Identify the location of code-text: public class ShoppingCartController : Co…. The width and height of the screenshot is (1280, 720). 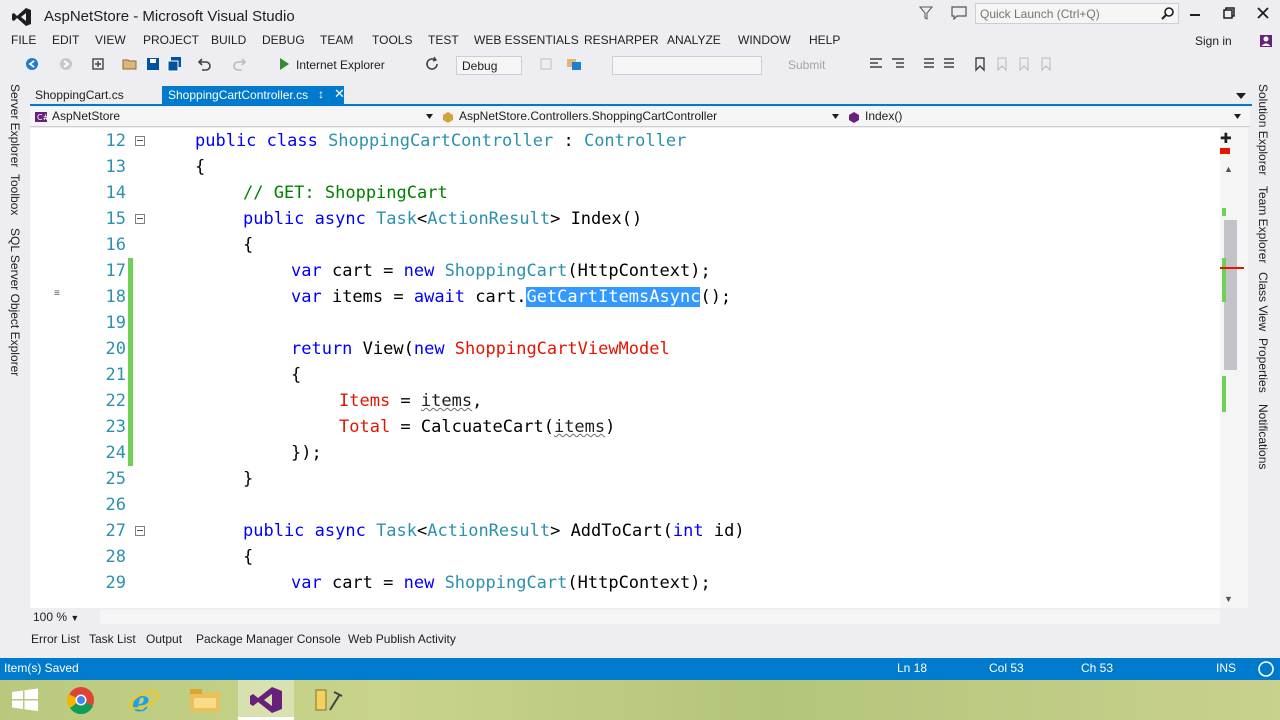
(440, 141).